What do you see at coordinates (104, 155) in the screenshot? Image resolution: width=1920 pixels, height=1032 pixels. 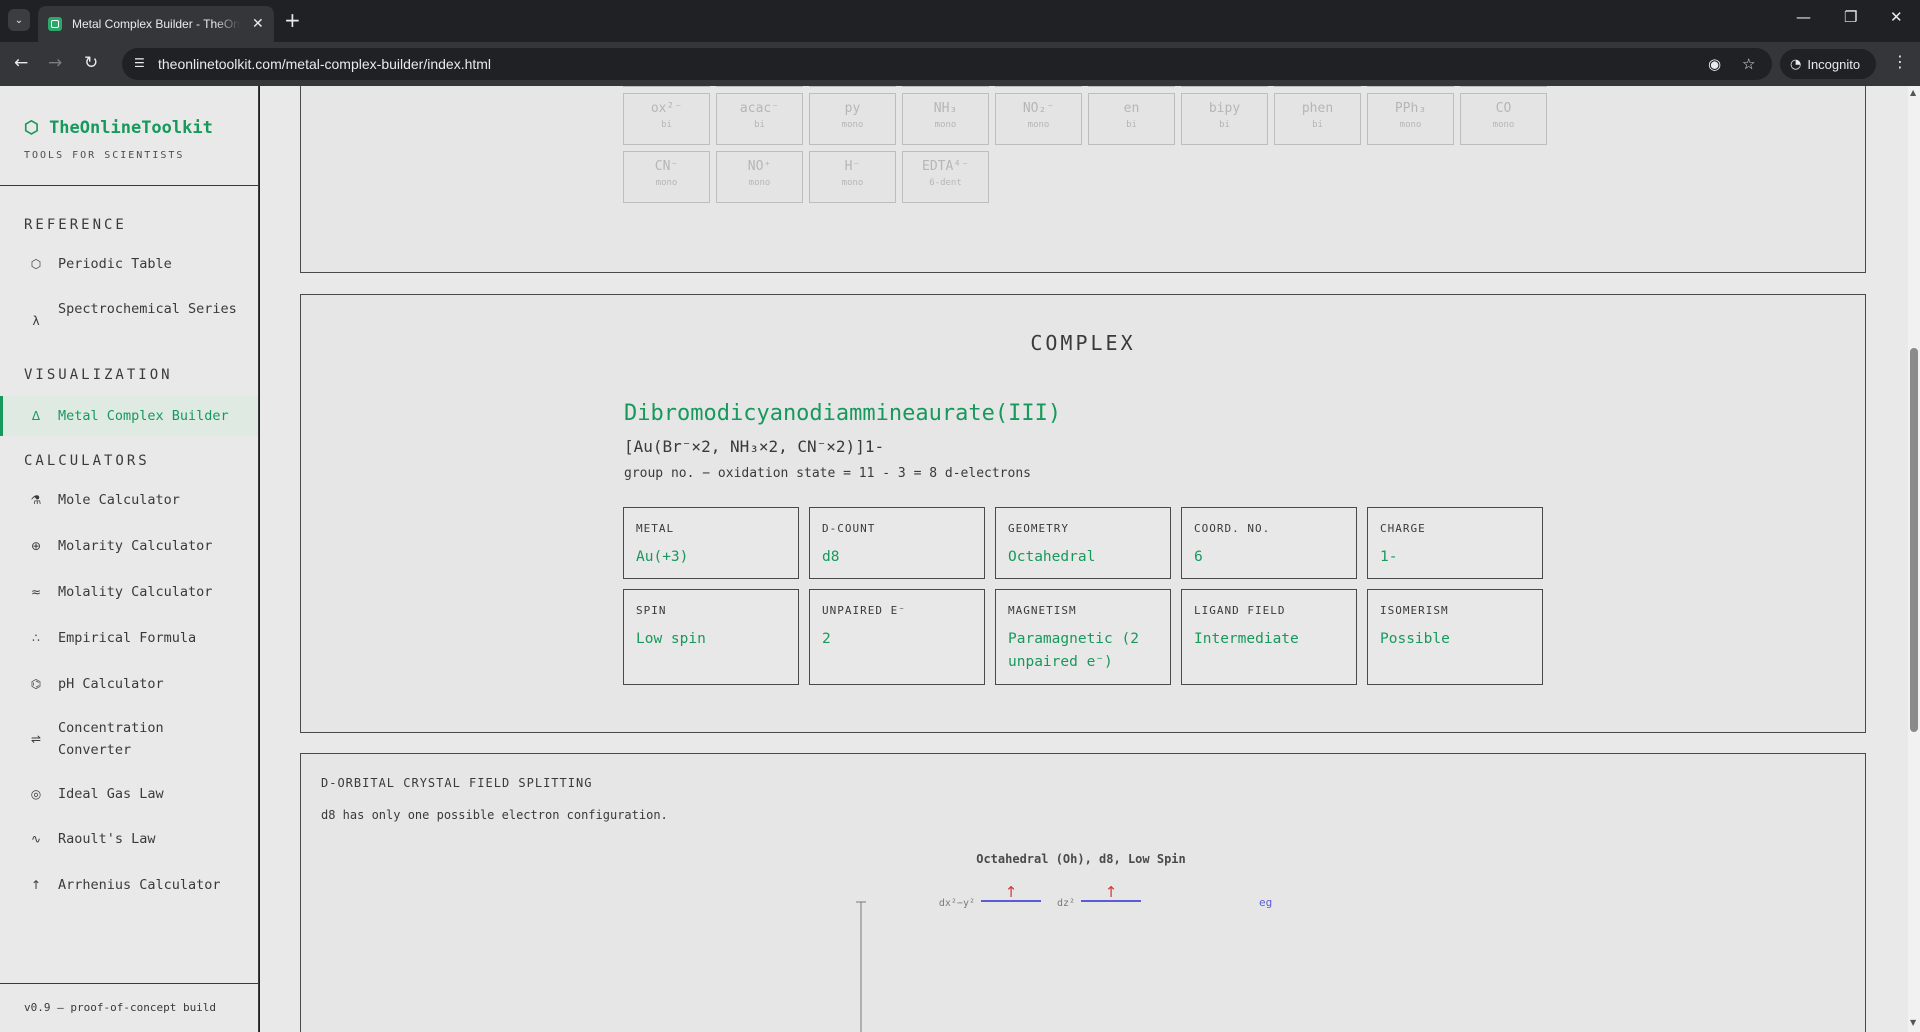 I see `brand-tagline: TOOLS FOR SCIENTISTS` at bounding box center [104, 155].